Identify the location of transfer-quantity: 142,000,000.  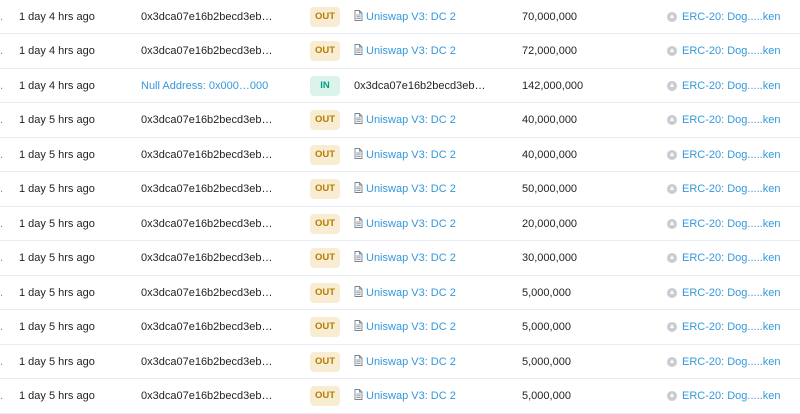
(553, 85).